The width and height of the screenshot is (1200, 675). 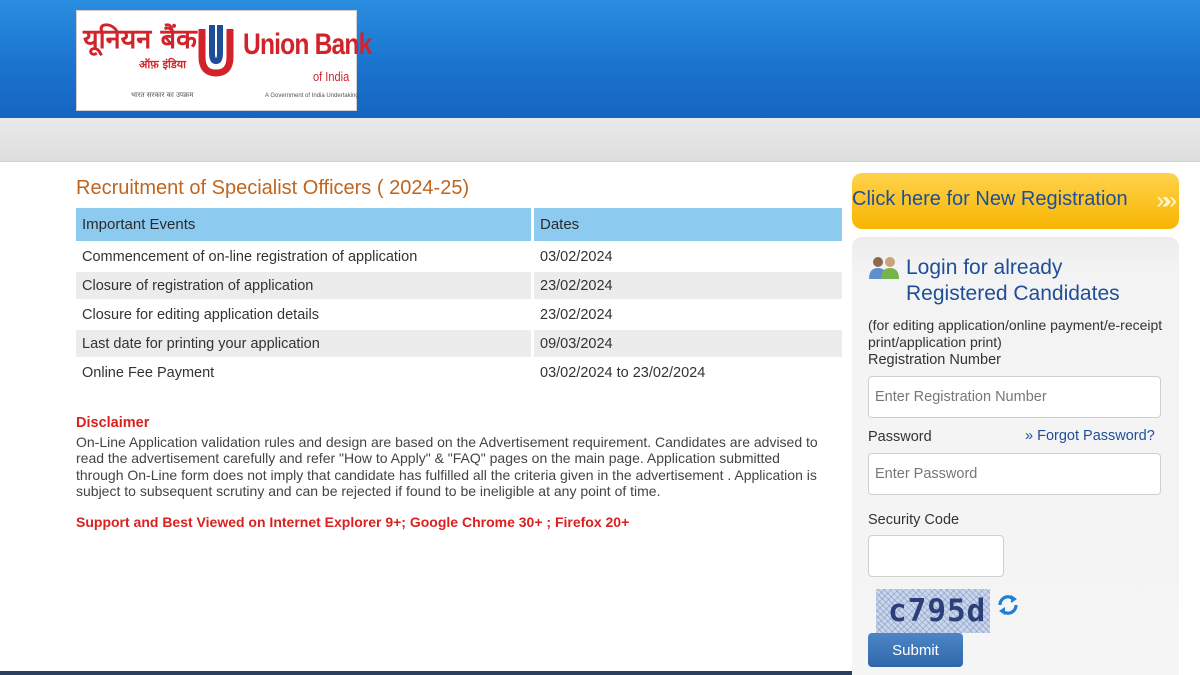 I want to click on date-cell: 09/03/2024, so click(x=688, y=343).